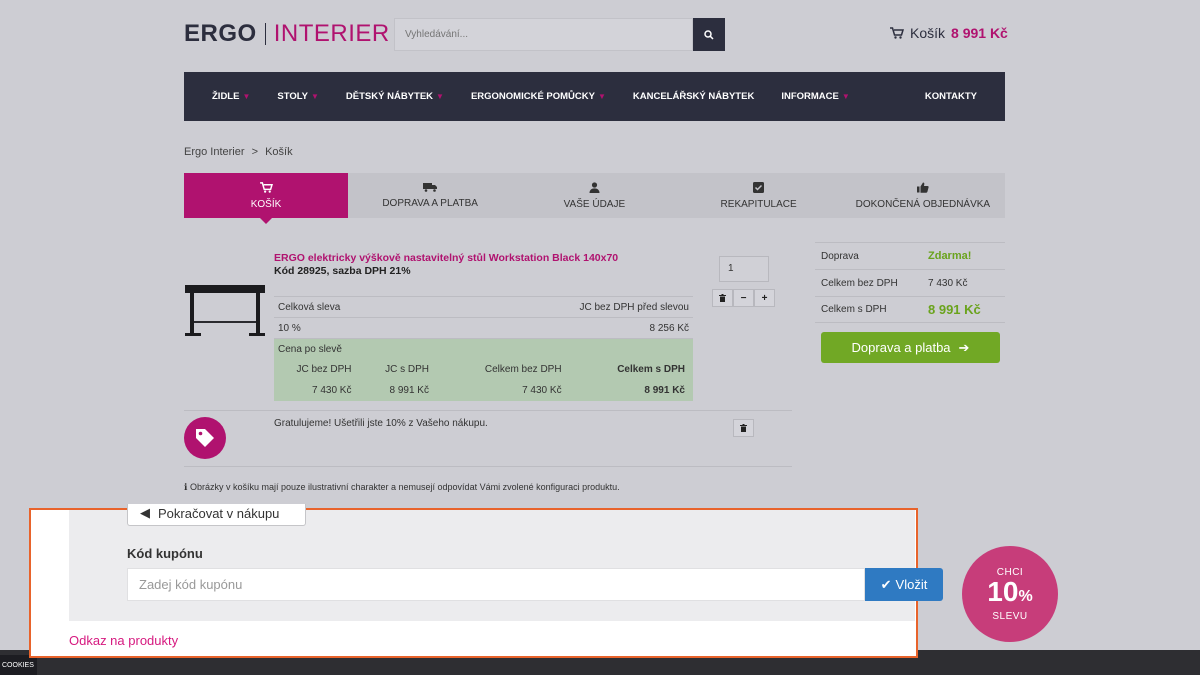 This screenshot has height=675, width=1200. Describe the element at coordinates (123, 640) in the screenshot. I see `products-link: Odkaz na produkty` at that location.